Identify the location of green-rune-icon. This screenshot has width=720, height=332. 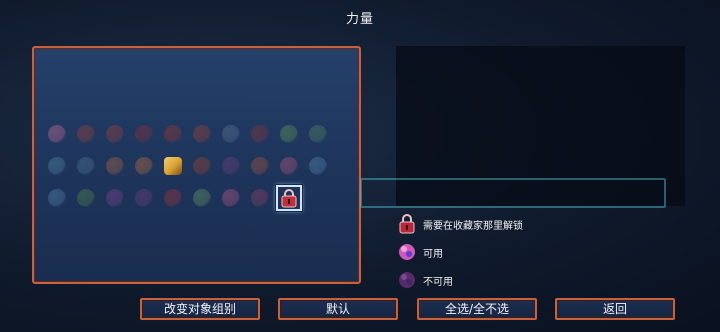
(318, 134).